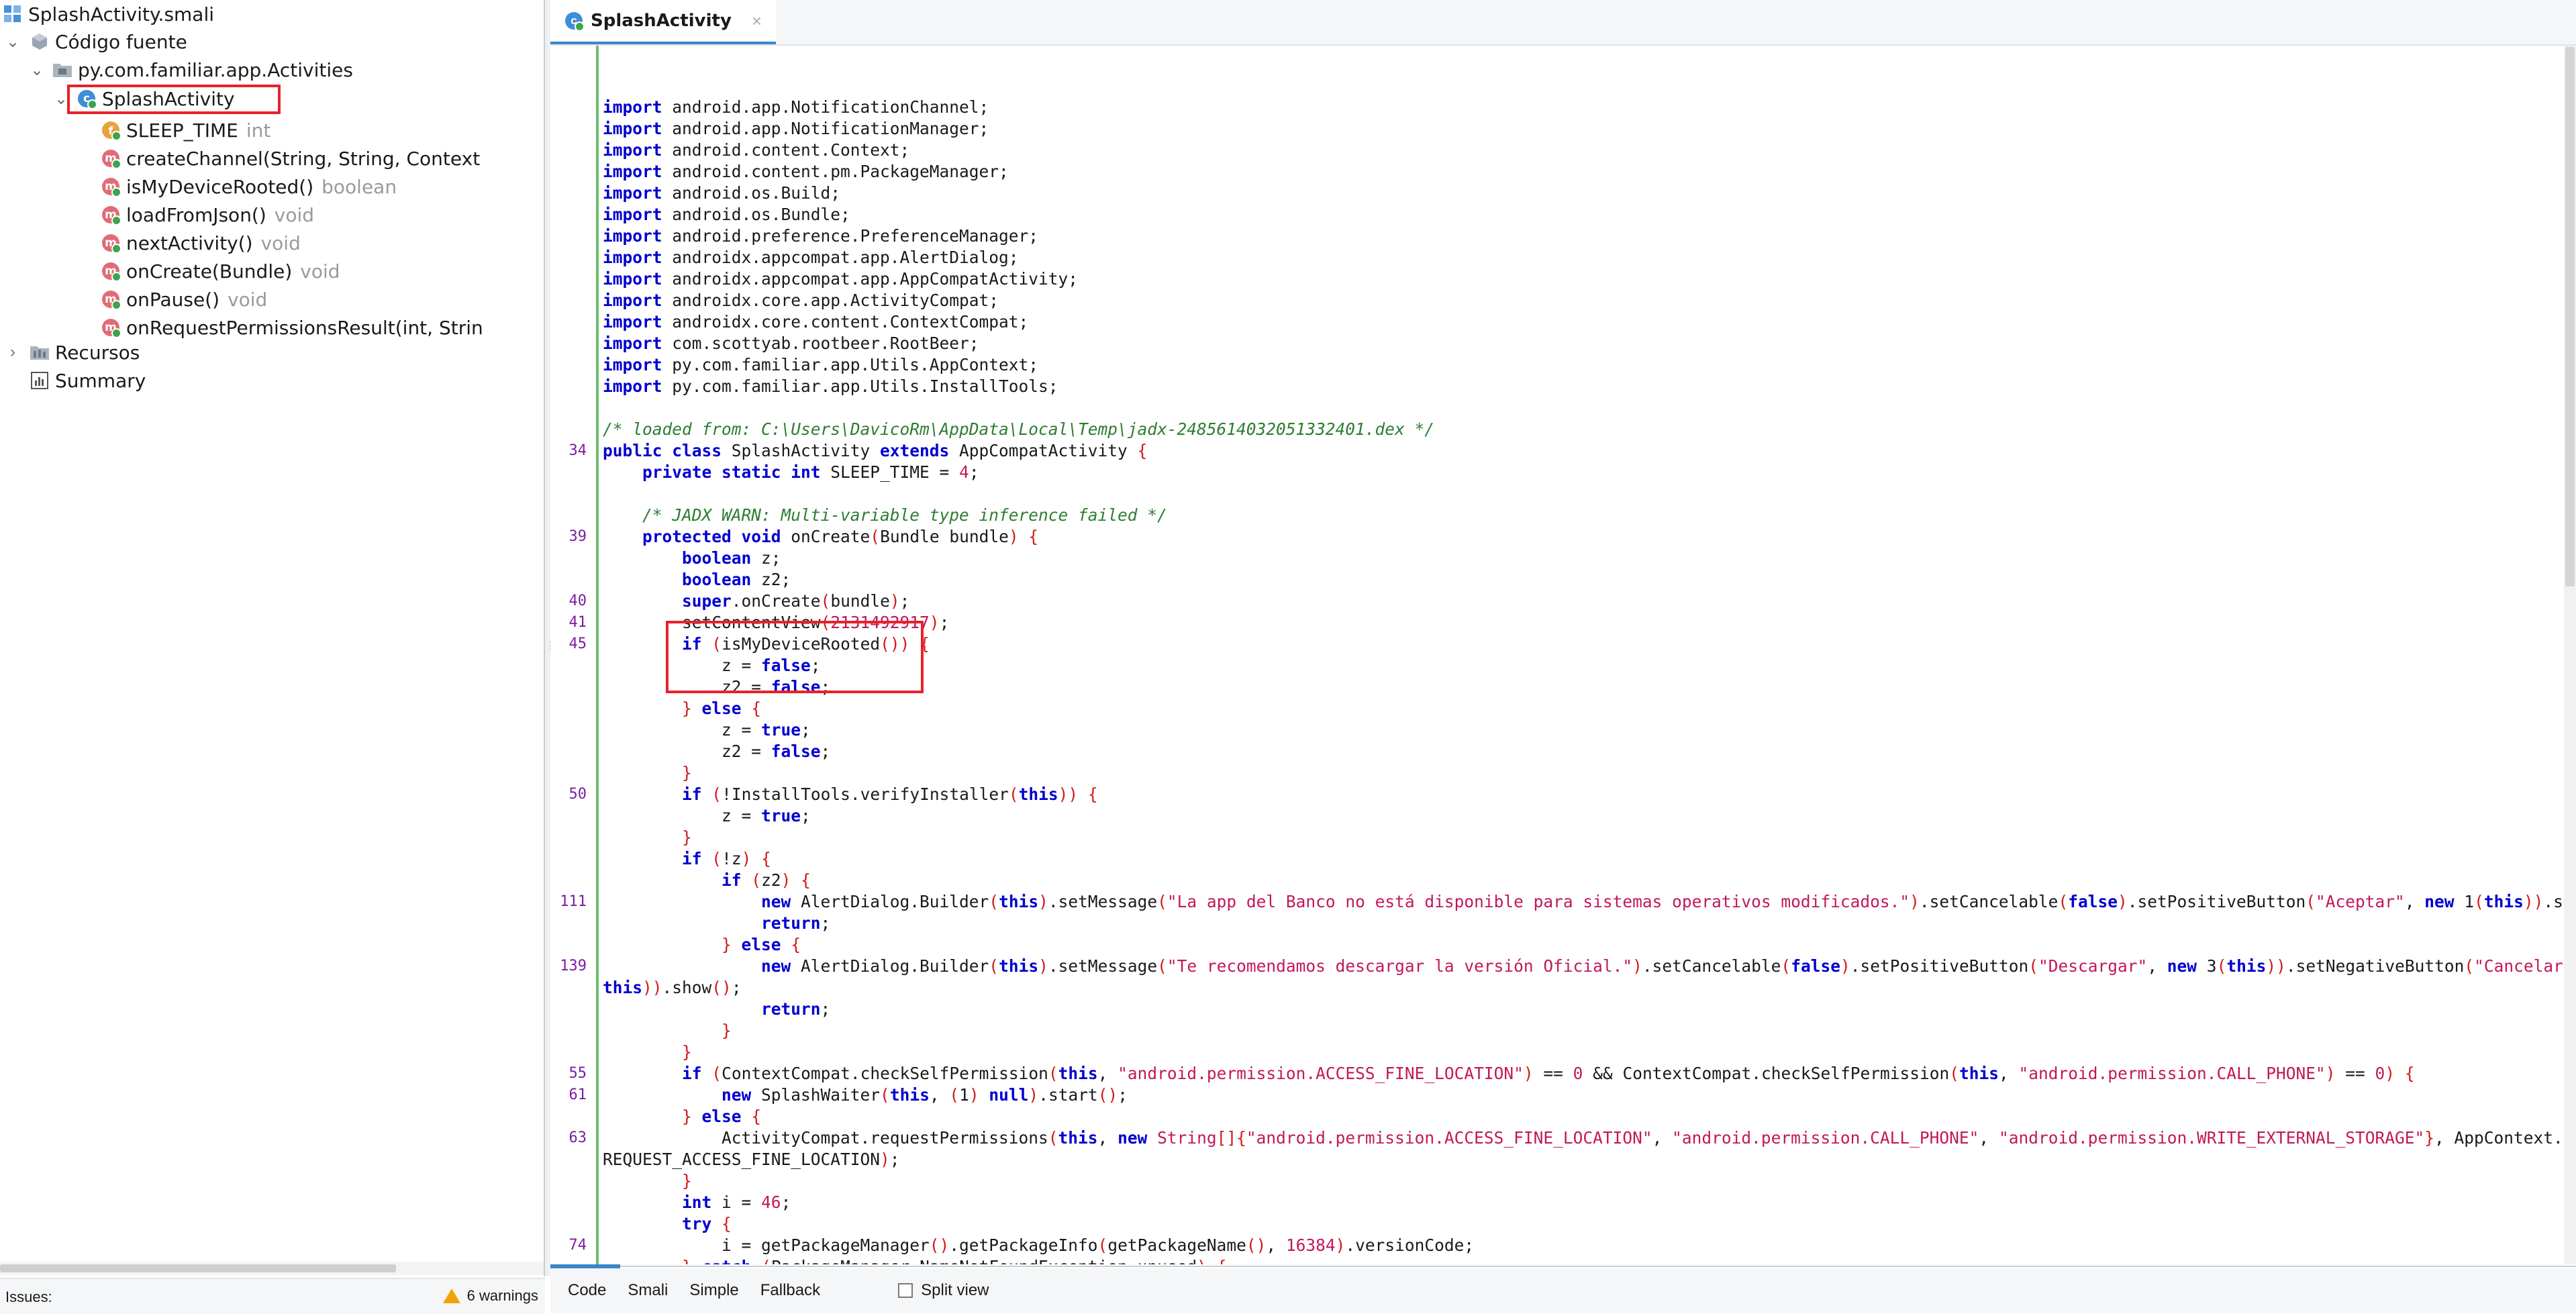 This screenshot has width=2576, height=1314. Describe the element at coordinates (111, 215) in the screenshot. I see `method-icon: m` at that location.